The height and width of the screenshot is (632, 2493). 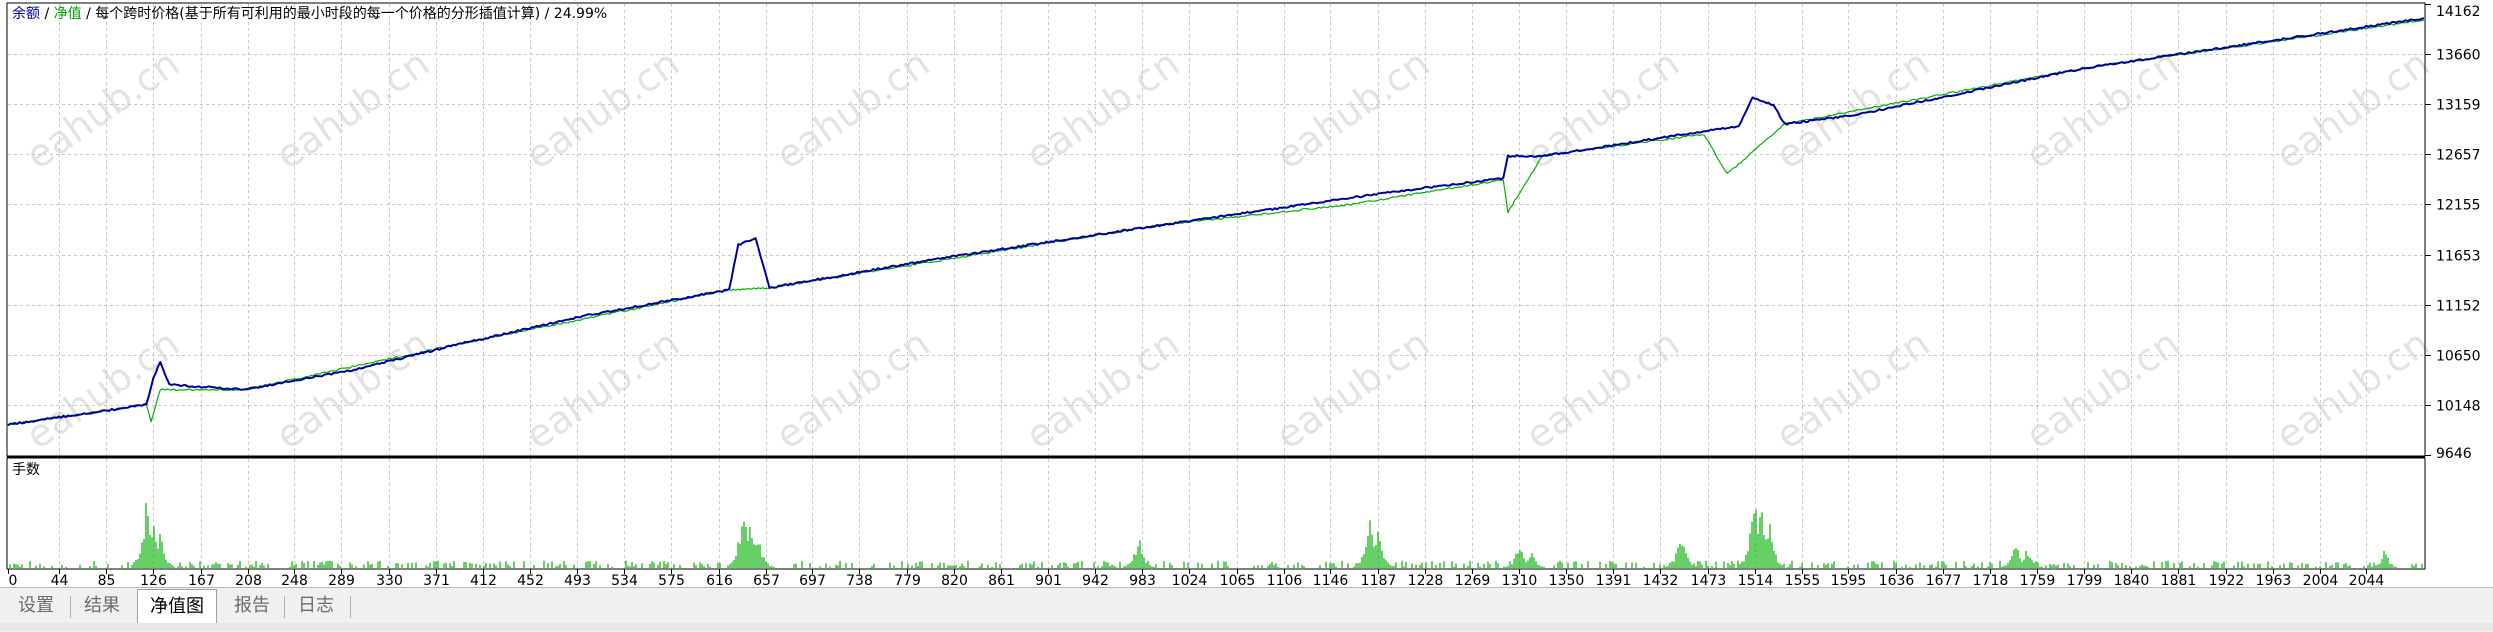 I want to click on tab-settings: 设置, so click(x=36, y=606).